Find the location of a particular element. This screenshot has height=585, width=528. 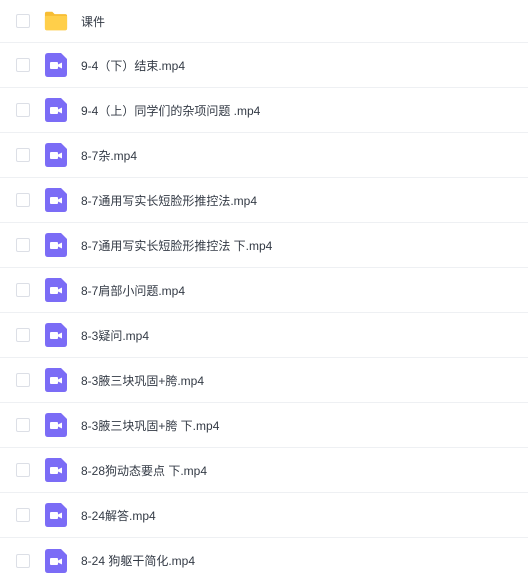

folder-icon is located at coordinates (56, 21).